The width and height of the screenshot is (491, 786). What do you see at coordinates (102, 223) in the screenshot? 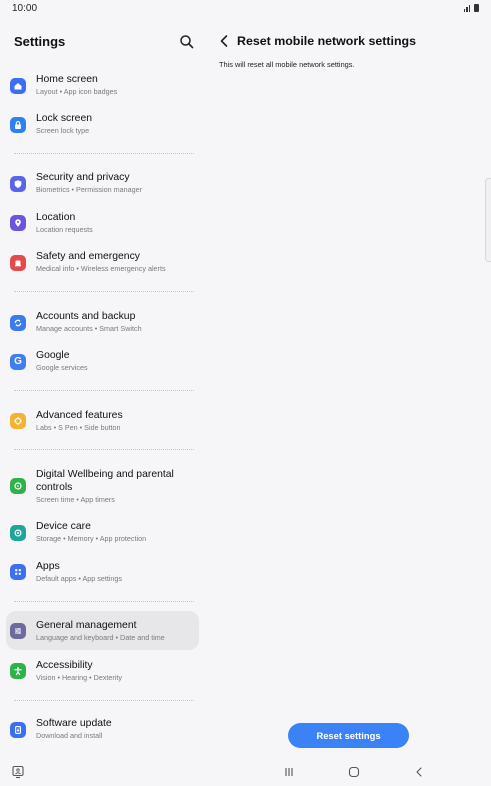
I see `settings-item-location: Location Location requests` at bounding box center [102, 223].